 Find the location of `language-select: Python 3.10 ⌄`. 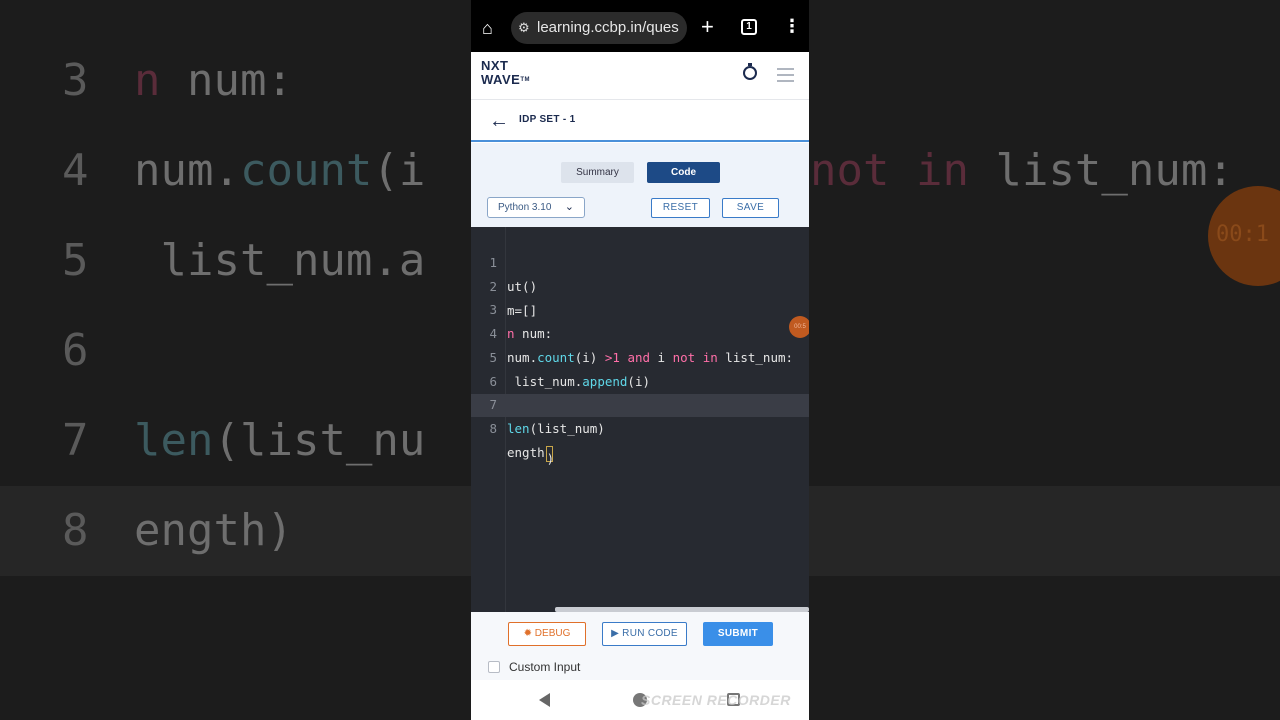

language-select: Python 3.10 ⌄ is located at coordinates (536, 207).